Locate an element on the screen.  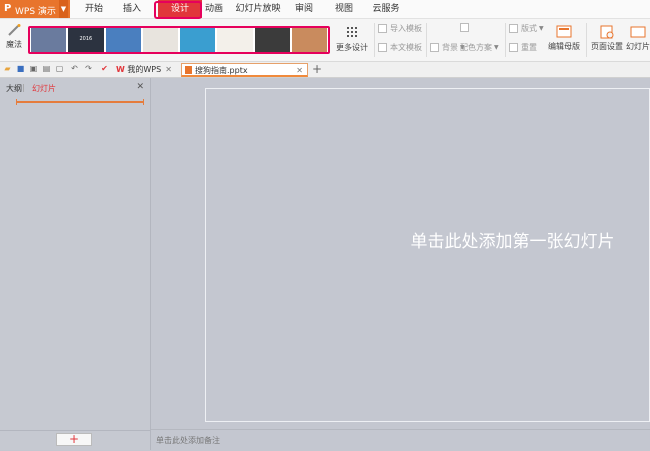
import-icon is located at coordinates (382, 28).